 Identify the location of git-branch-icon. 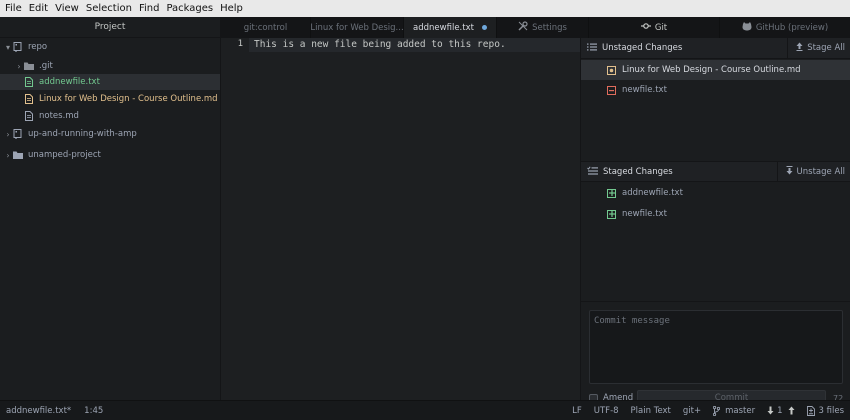
(717, 410).